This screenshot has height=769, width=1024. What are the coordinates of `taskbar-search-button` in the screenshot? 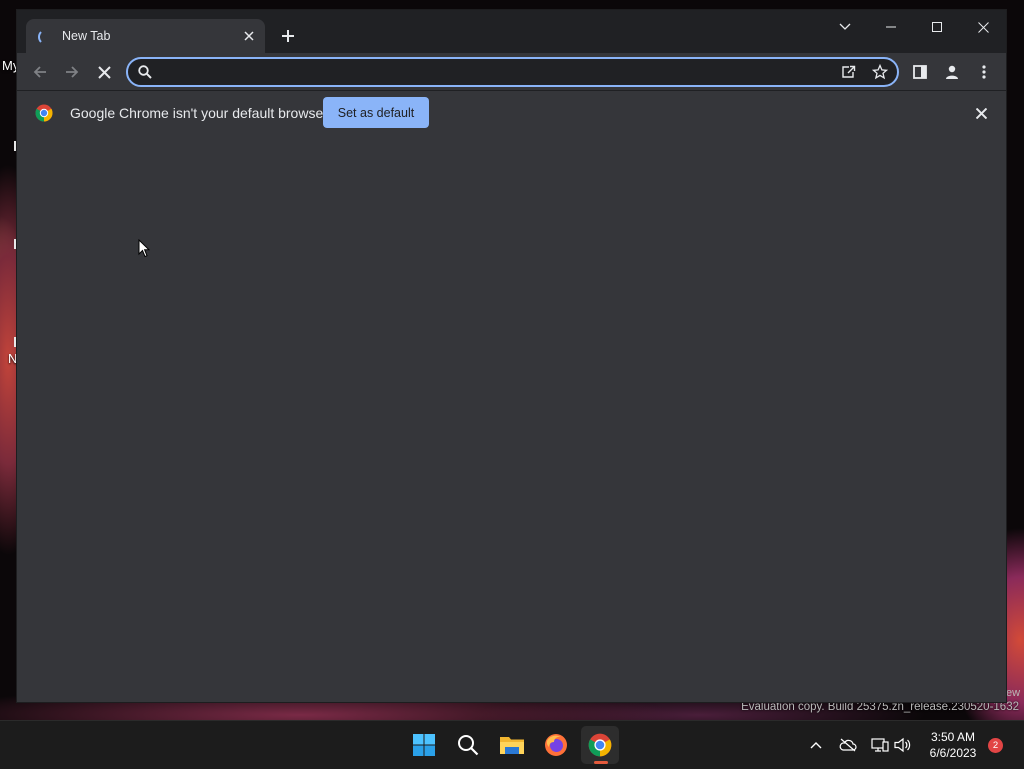 It's located at (468, 745).